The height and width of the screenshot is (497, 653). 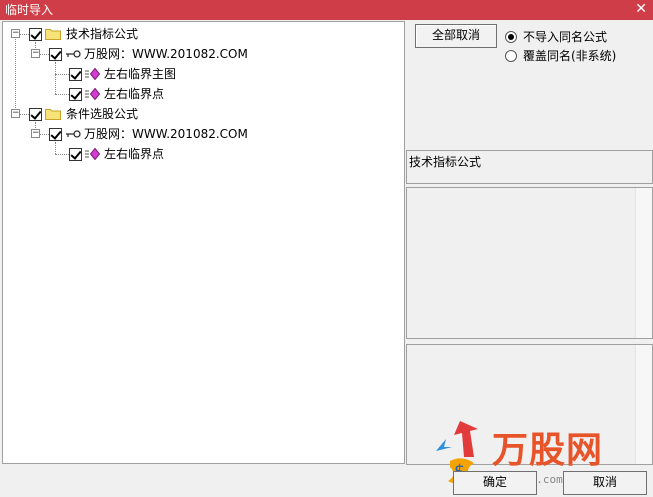 I want to click on radio-skip-duplicates: 不导入同名公式, so click(x=556, y=37).